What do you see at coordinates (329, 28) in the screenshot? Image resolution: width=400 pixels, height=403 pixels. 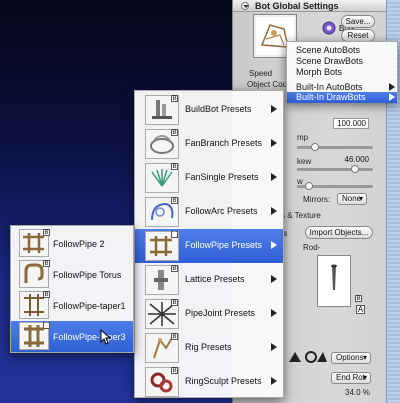 I see `bots-gear-icon` at bounding box center [329, 28].